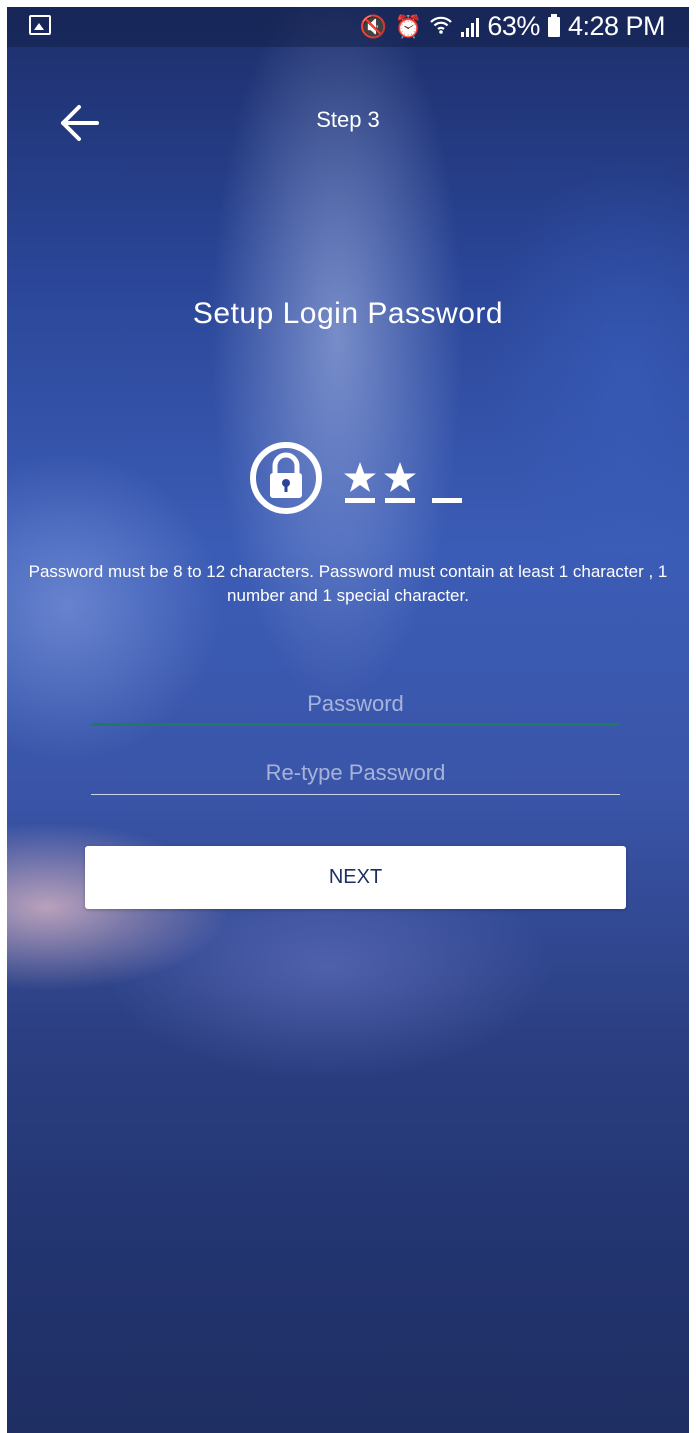 The width and height of the screenshot is (696, 1433). I want to click on lock-icon, so click(356, 478).